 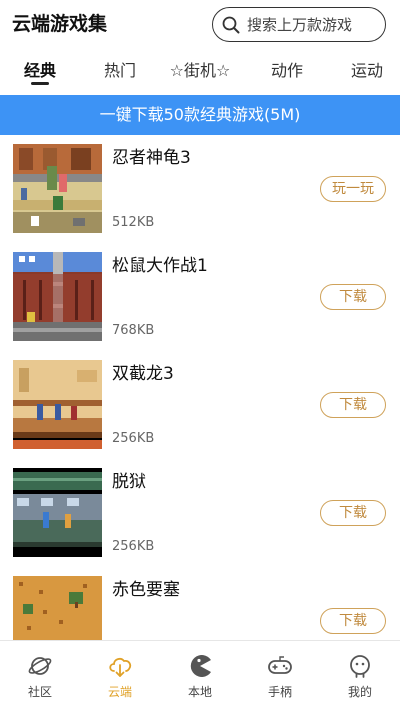 I want to click on nav-label: 手柄, so click(x=279, y=692).